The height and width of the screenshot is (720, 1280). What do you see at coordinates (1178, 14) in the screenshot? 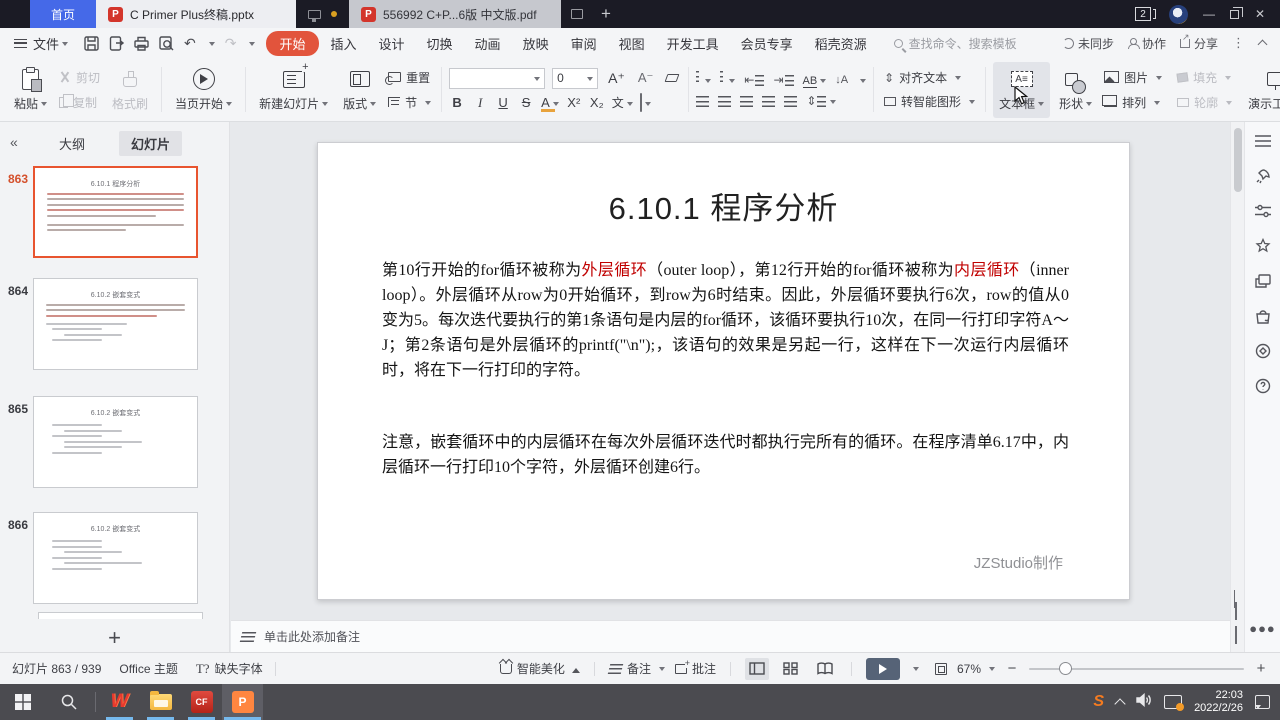
I see `wps-logo-icon` at bounding box center [1178, 14].